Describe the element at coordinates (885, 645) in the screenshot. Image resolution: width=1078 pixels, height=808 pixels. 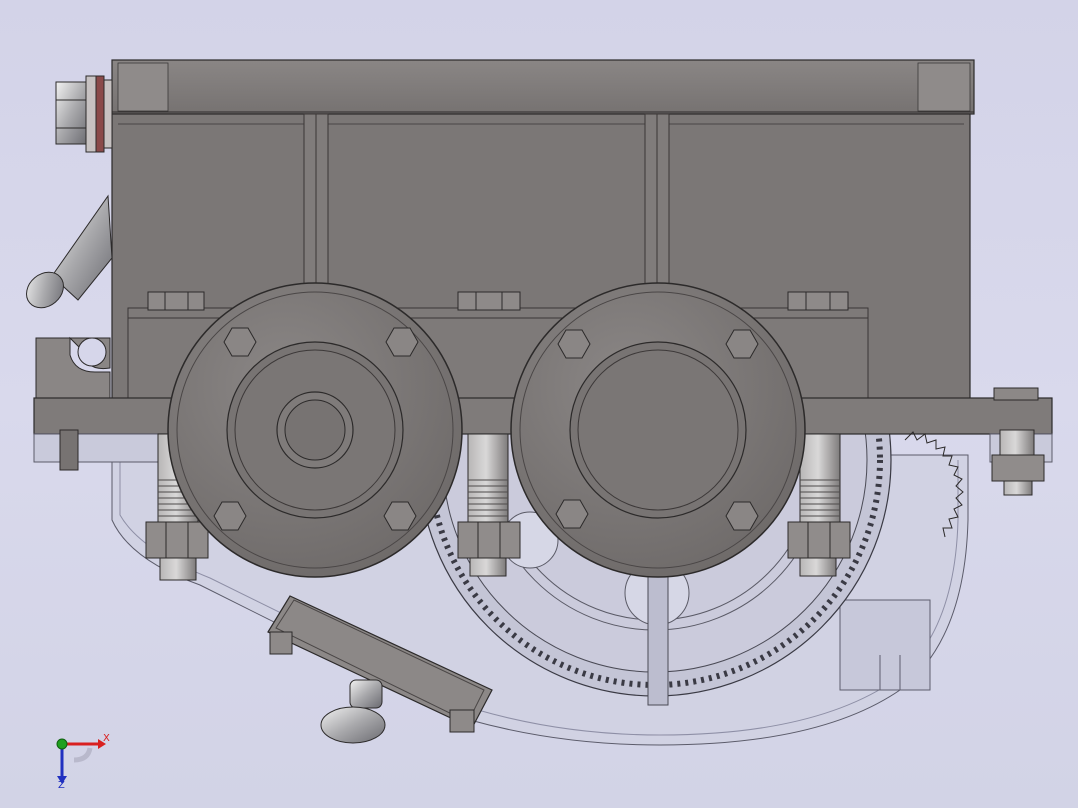
I see `side-cover` at that location.